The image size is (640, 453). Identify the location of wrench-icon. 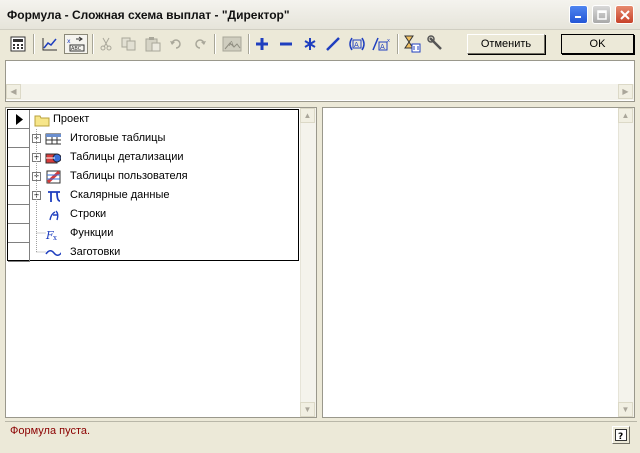
(436, 44).